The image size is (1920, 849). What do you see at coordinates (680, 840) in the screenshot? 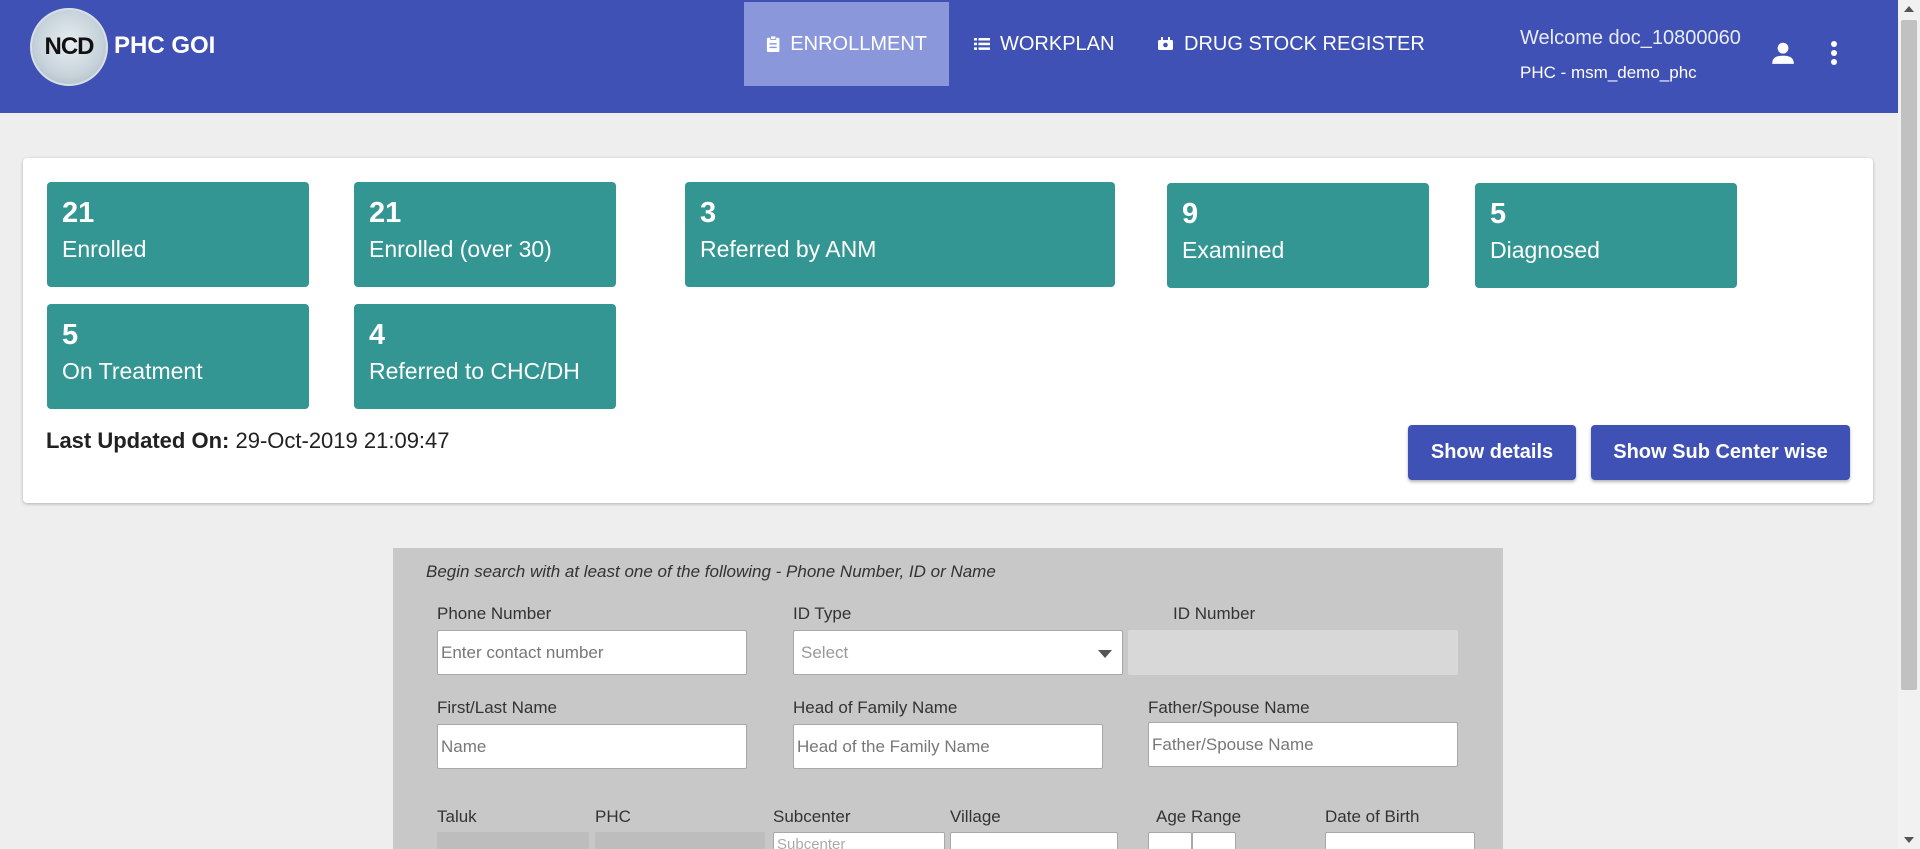
I see `phc-select` at bounding box center [680, 840].